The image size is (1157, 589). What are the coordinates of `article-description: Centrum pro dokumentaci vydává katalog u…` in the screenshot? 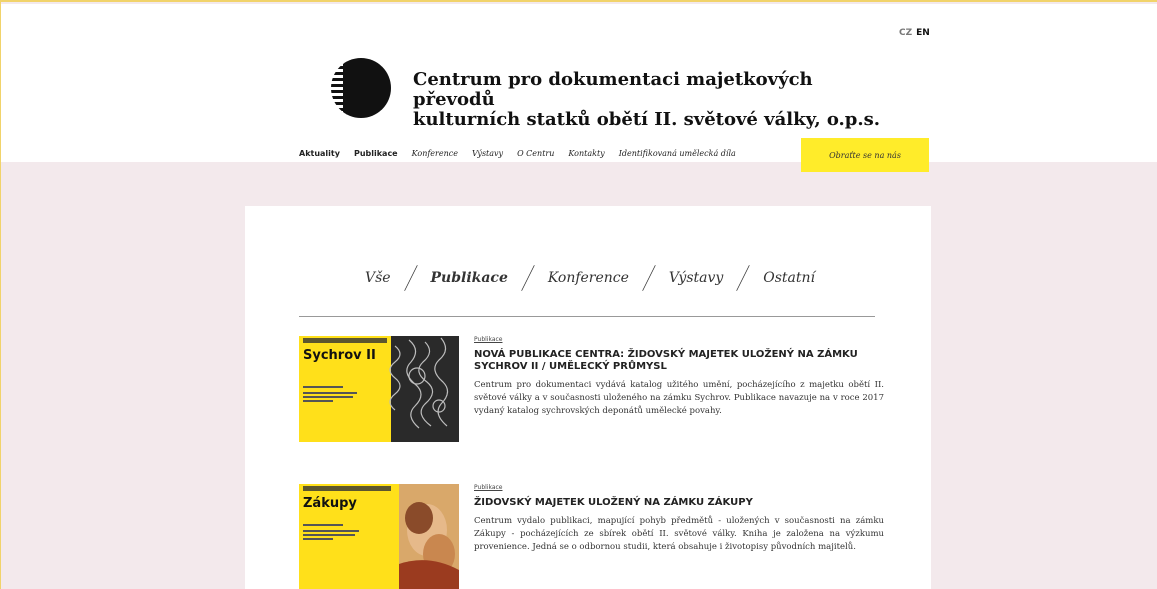 It's located at (679, 398).